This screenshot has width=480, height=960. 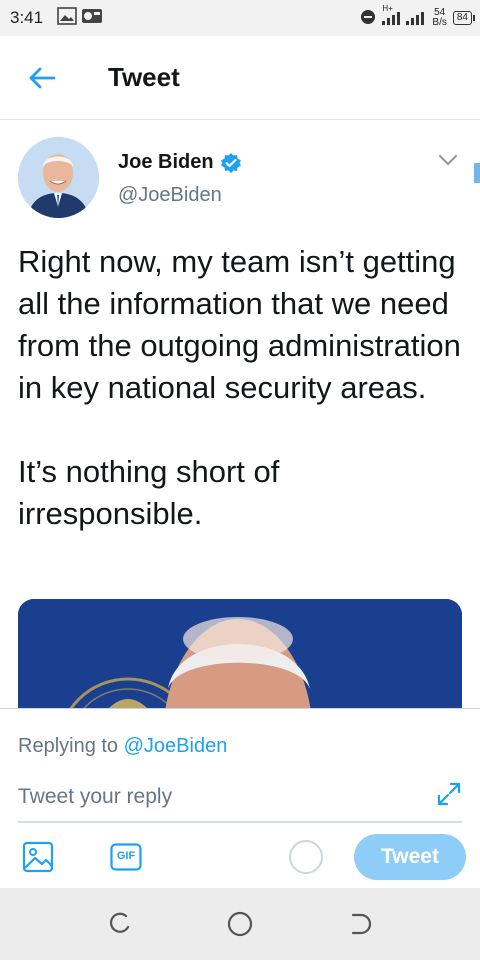 I want to click on status-bar: 3:41 H+ 54 B/s 84, so click(x=240, y=18).